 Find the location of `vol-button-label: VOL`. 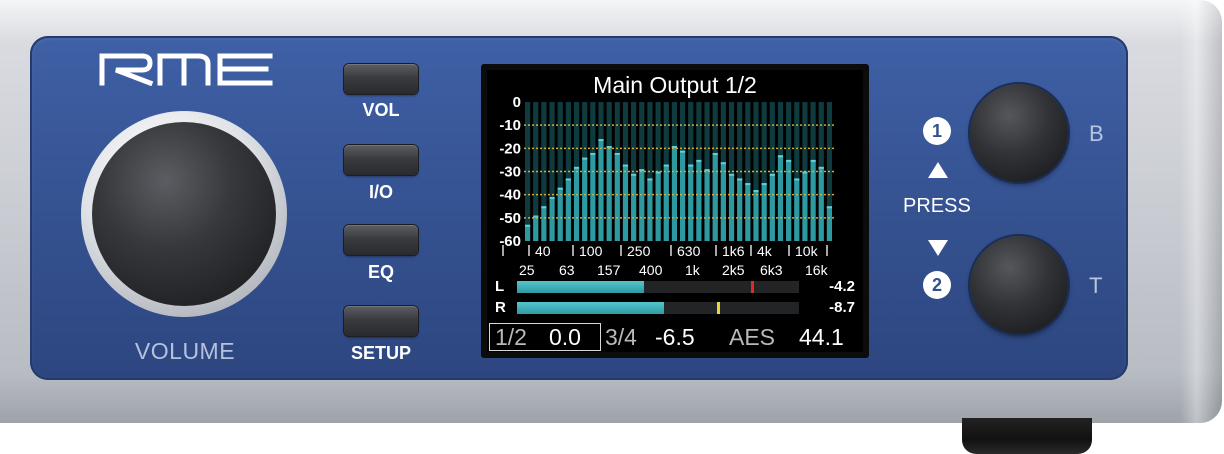

vol-button-label: VOL is located at coordinates (381, 110).